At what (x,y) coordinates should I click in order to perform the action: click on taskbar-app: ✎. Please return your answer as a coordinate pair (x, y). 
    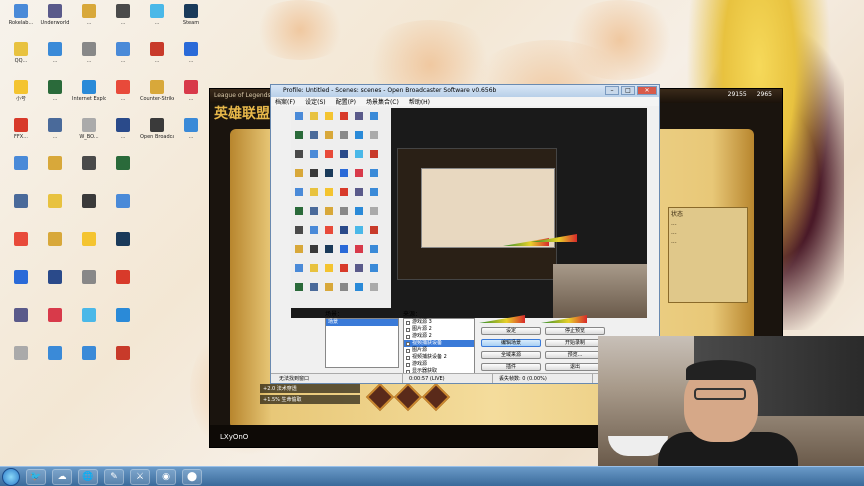
    Looking at the image, I should click on (114, 476).